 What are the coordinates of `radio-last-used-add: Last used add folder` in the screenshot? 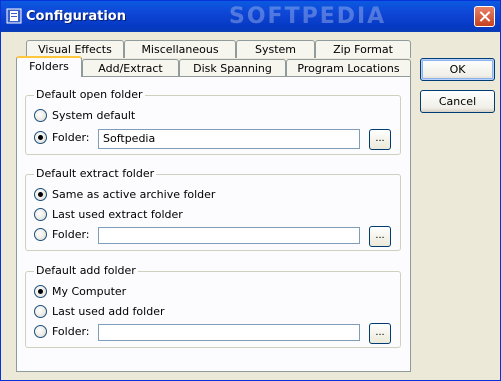 It's located at (99, 311).